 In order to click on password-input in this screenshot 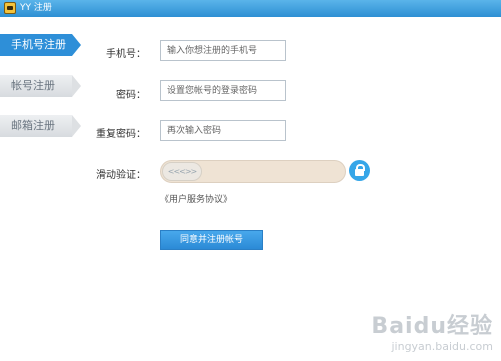, I will do `click(223, 90)`.